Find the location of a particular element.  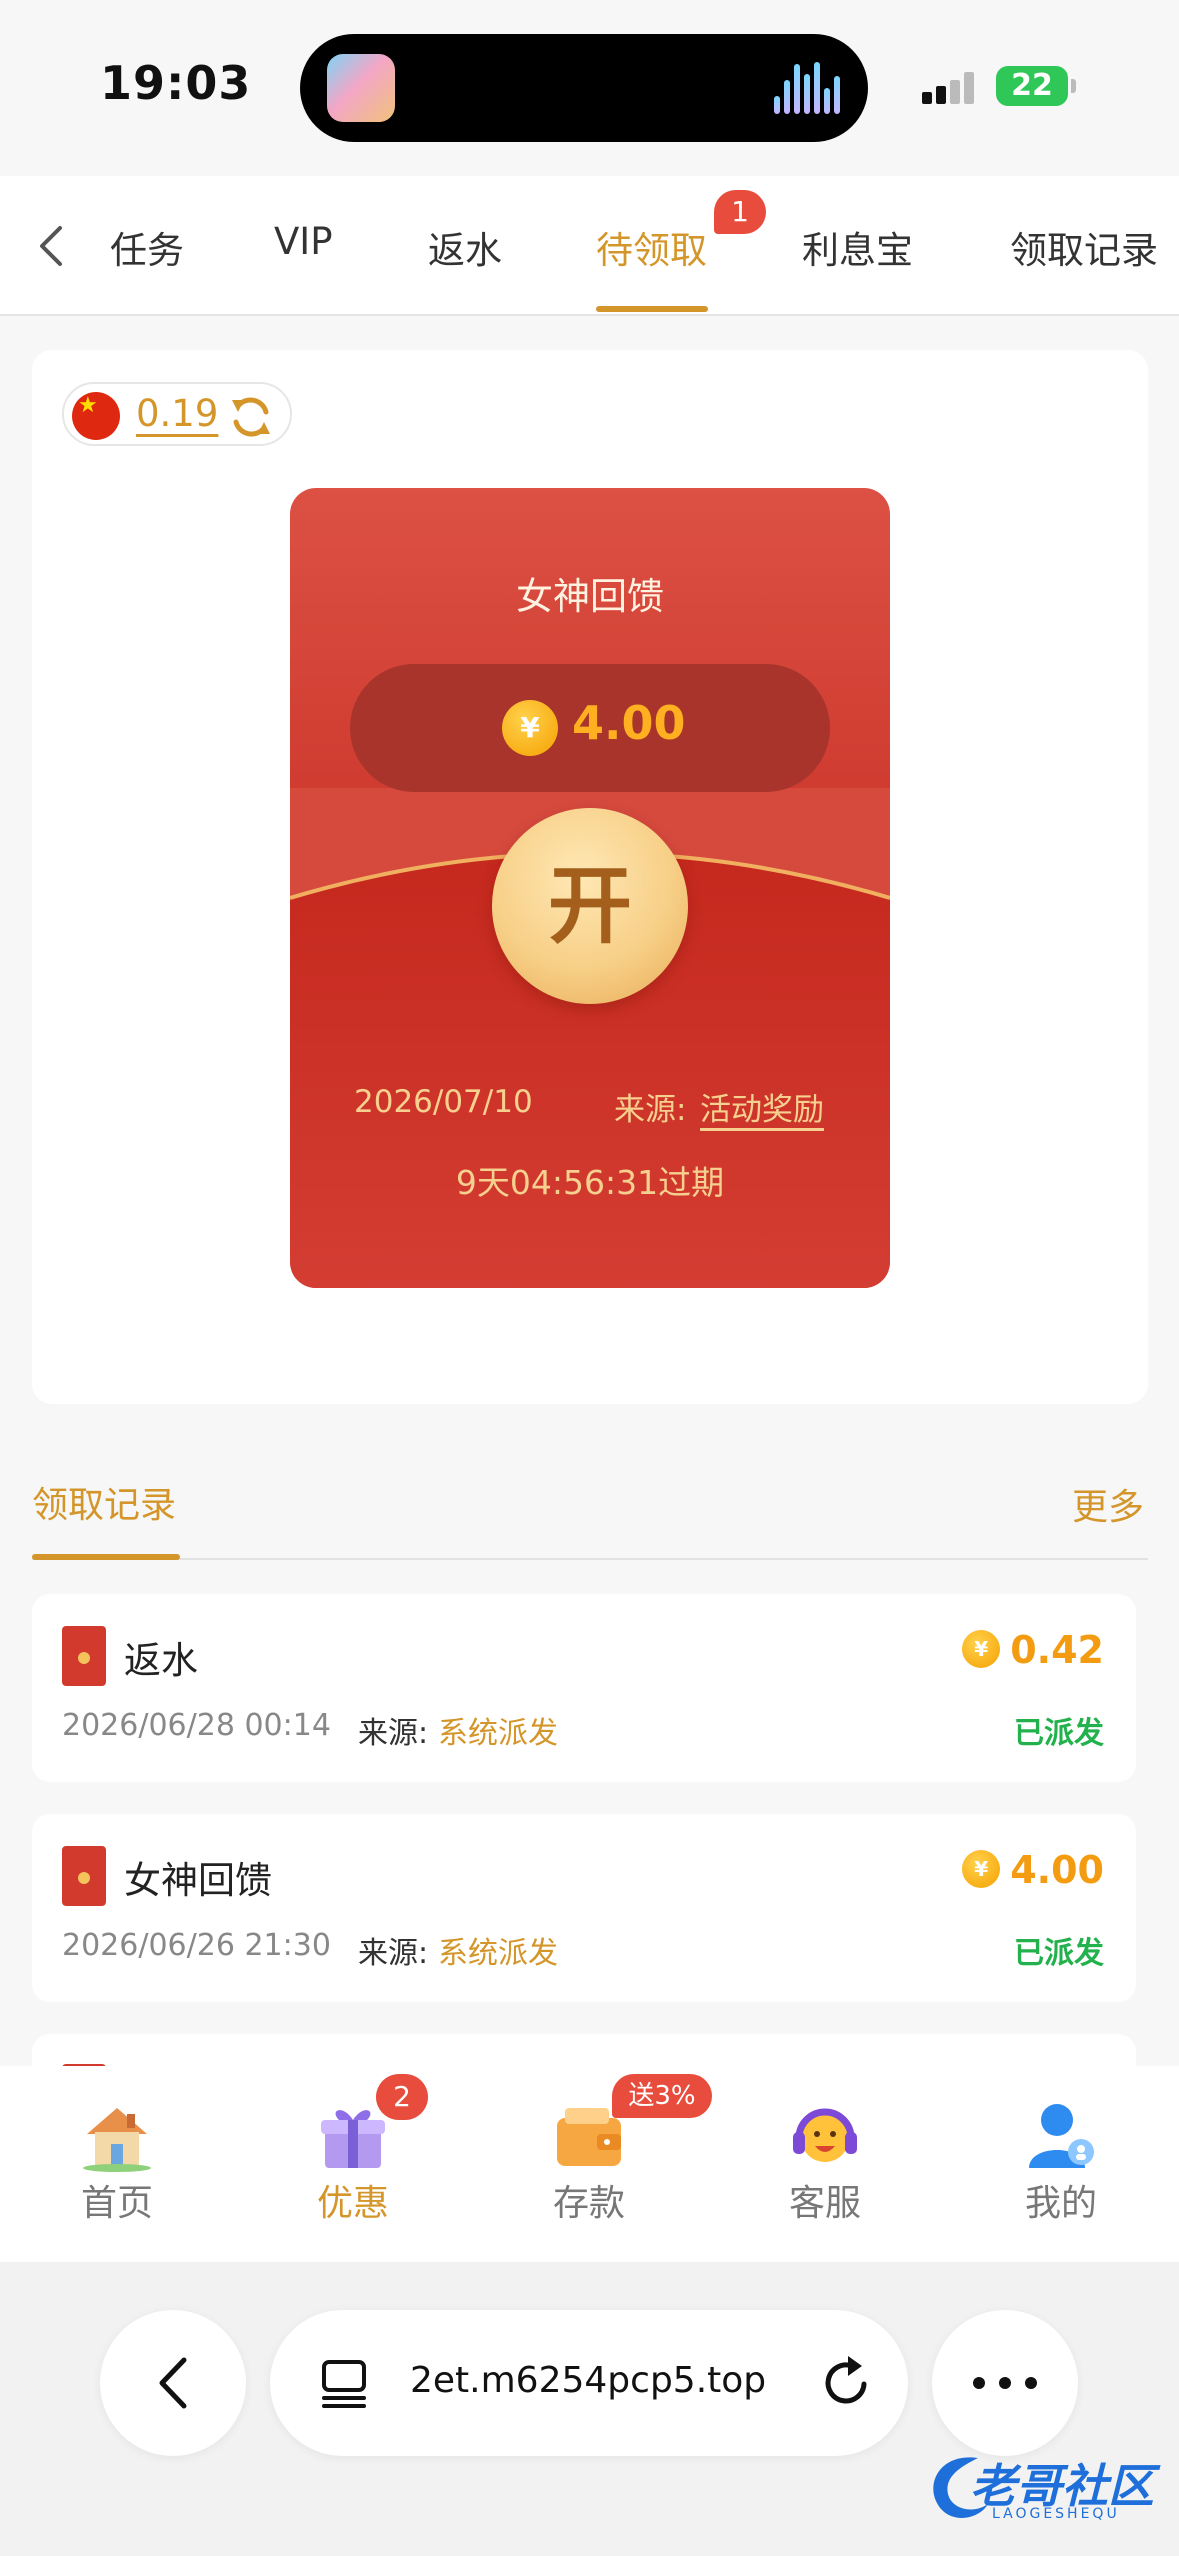

tab-rebate: 返水 is located at coordinates (465, 247).